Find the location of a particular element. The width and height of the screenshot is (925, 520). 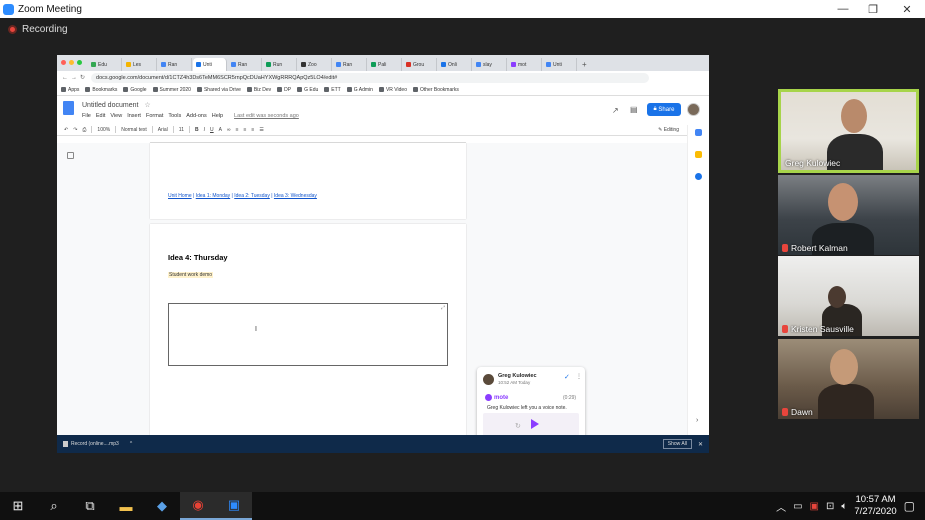

calendar-icon is located at coordinates (698, 132).